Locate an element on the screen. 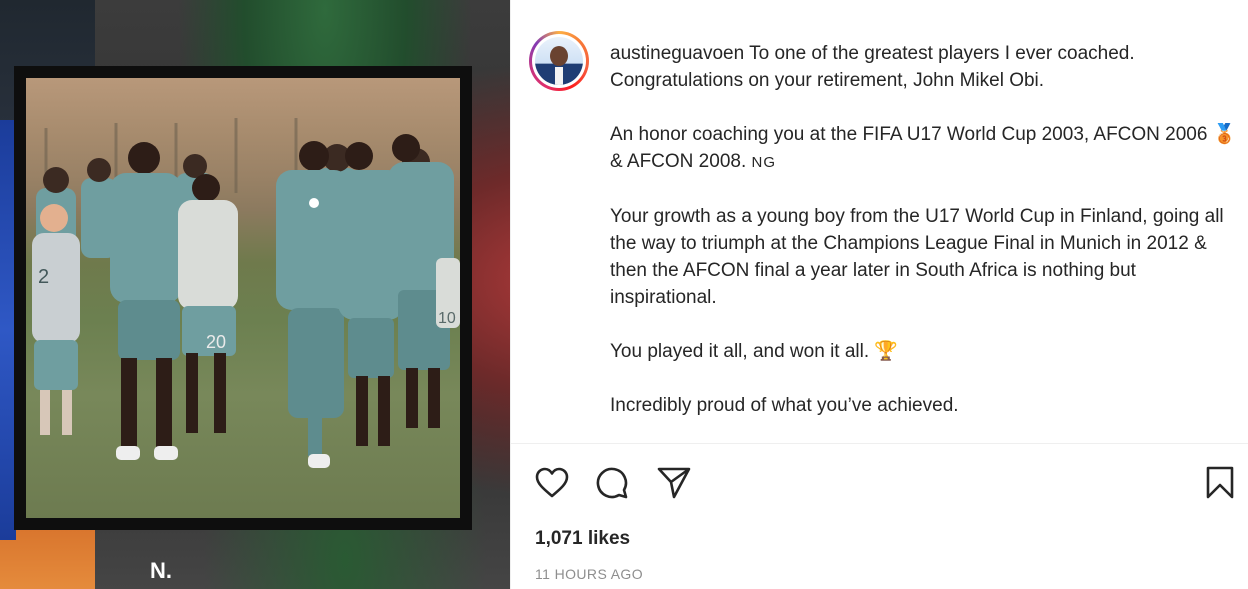 Image resolution: width=1248 pixels, height=589 pixels. comment-icon is located at coordinates (612, 483).